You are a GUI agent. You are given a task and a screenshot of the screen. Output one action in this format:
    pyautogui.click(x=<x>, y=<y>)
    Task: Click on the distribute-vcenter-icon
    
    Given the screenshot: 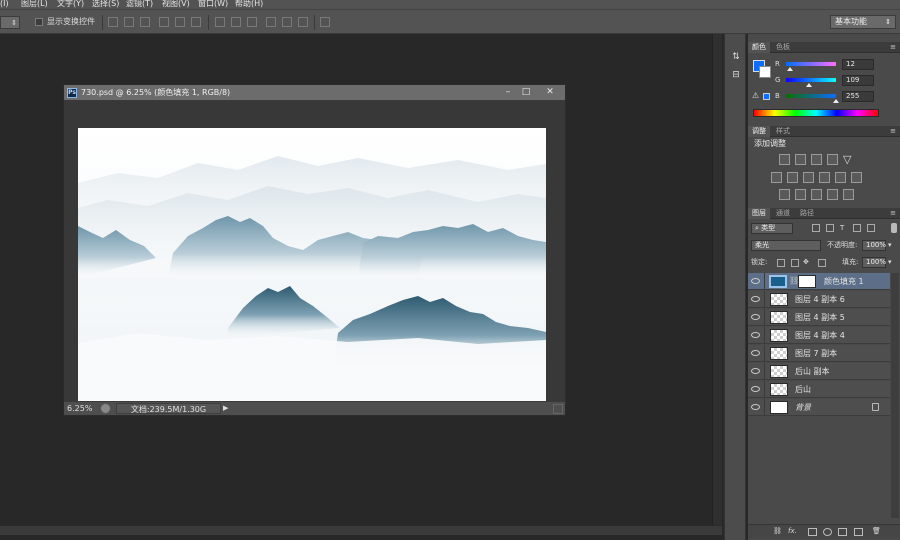 What is the action you would take?
    pyautogui.click(x=236, y=22)
    